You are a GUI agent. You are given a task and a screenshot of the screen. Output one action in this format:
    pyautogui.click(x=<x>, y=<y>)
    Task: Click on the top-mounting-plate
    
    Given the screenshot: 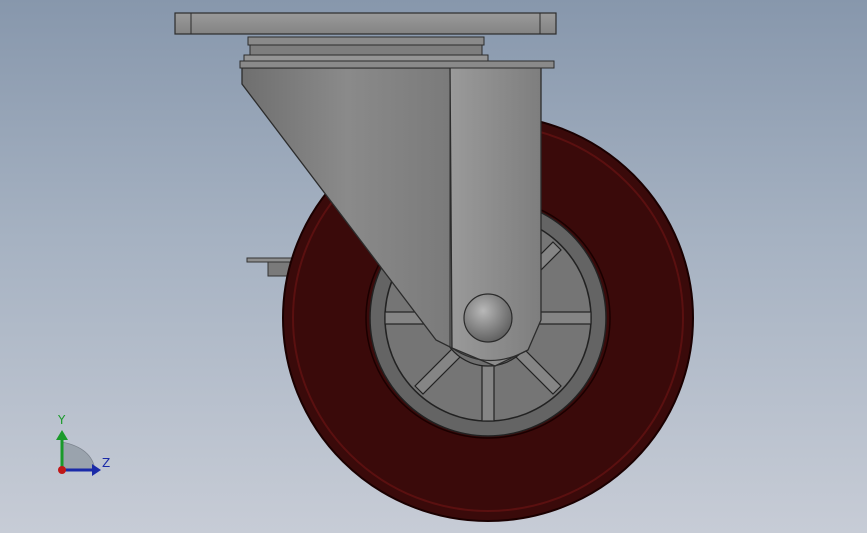 What is the action you would take?
    pyautogui.click(x=365, y=23)
    